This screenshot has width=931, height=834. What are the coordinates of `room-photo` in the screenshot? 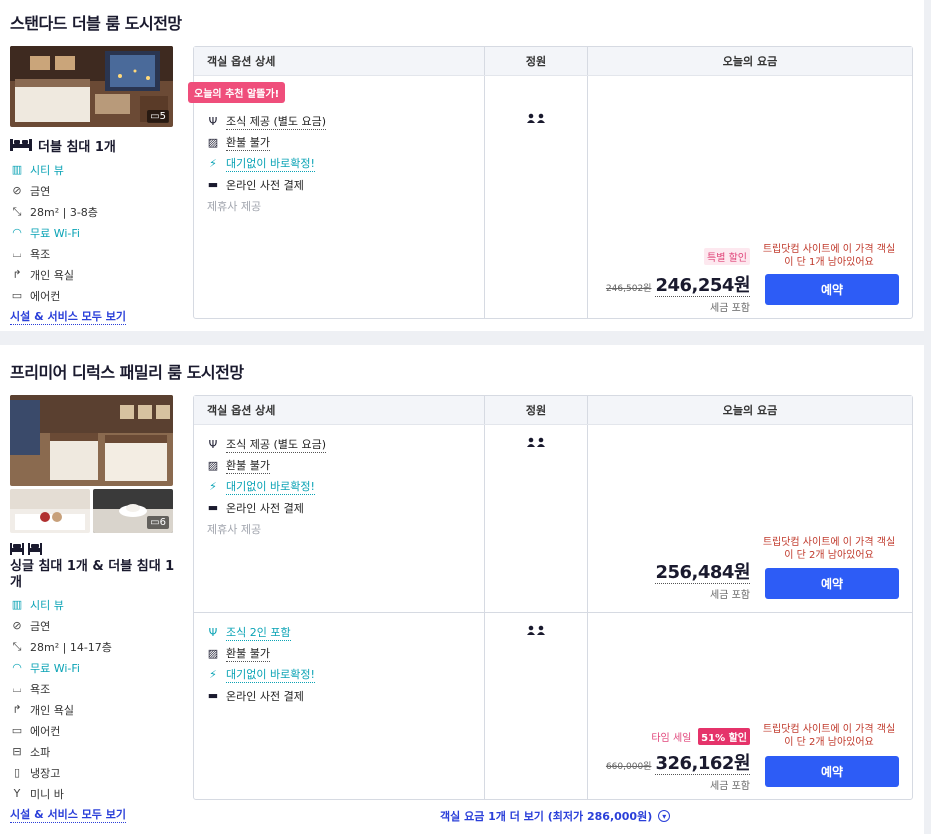 It's located at (91, 440).